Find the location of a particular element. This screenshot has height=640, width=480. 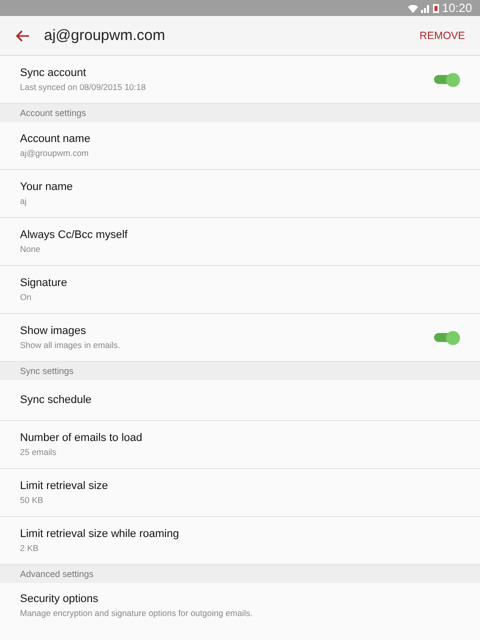

remove-button: REMOVE is located at coordinates (442, 36).